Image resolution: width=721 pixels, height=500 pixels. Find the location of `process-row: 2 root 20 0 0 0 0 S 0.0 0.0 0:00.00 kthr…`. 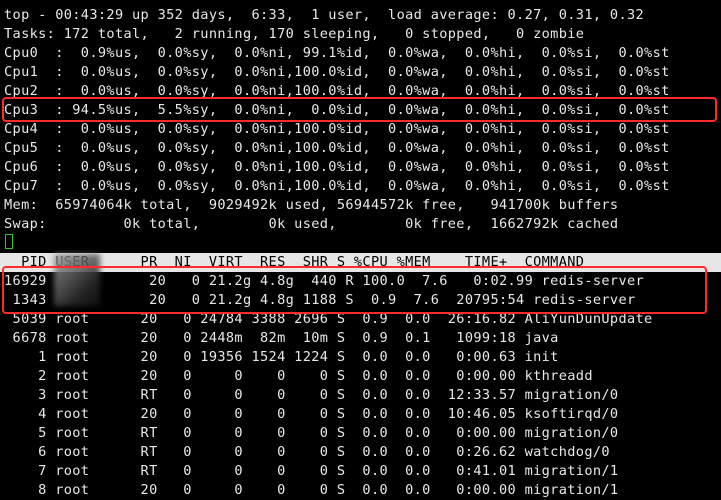

process-row: 2 root 20 0 0 0 0 S 0.0 0.0 0:00.00 kthr… is located at coordinates (298, 376).